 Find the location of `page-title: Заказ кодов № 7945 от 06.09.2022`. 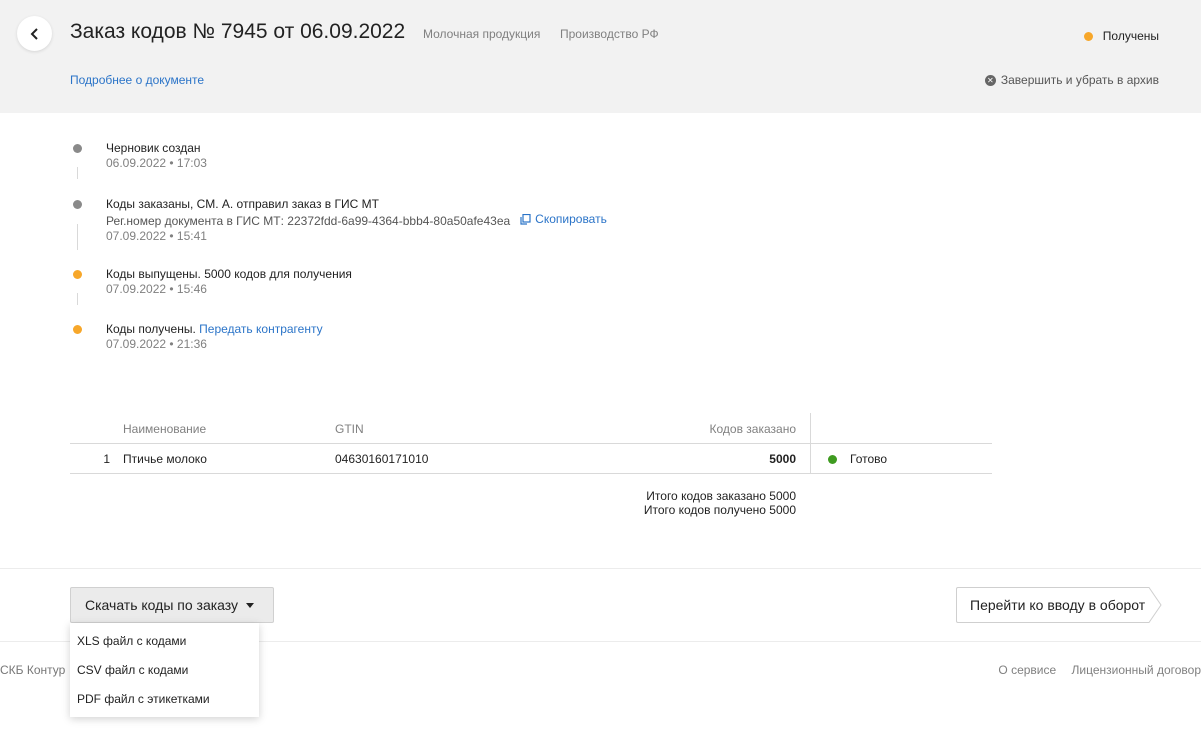

page-title: Заказ кодов № 7945 от 06.09.2022 is located at coordinates (238, 31).